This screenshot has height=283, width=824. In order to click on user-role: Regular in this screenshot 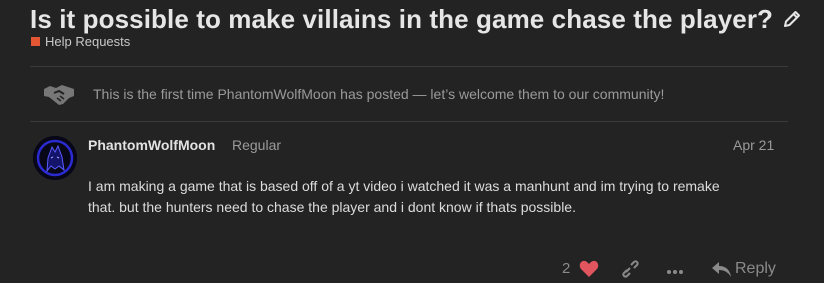, I will do `click(257, 145)`.